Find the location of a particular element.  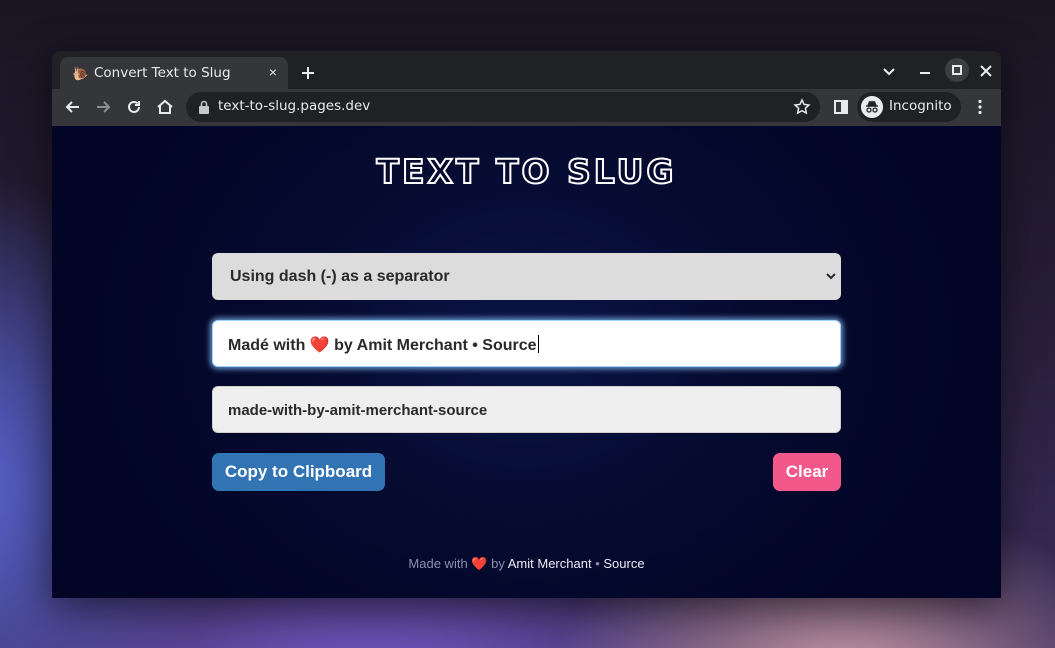

chevron-down-icon is located at coordinates (831, 276).